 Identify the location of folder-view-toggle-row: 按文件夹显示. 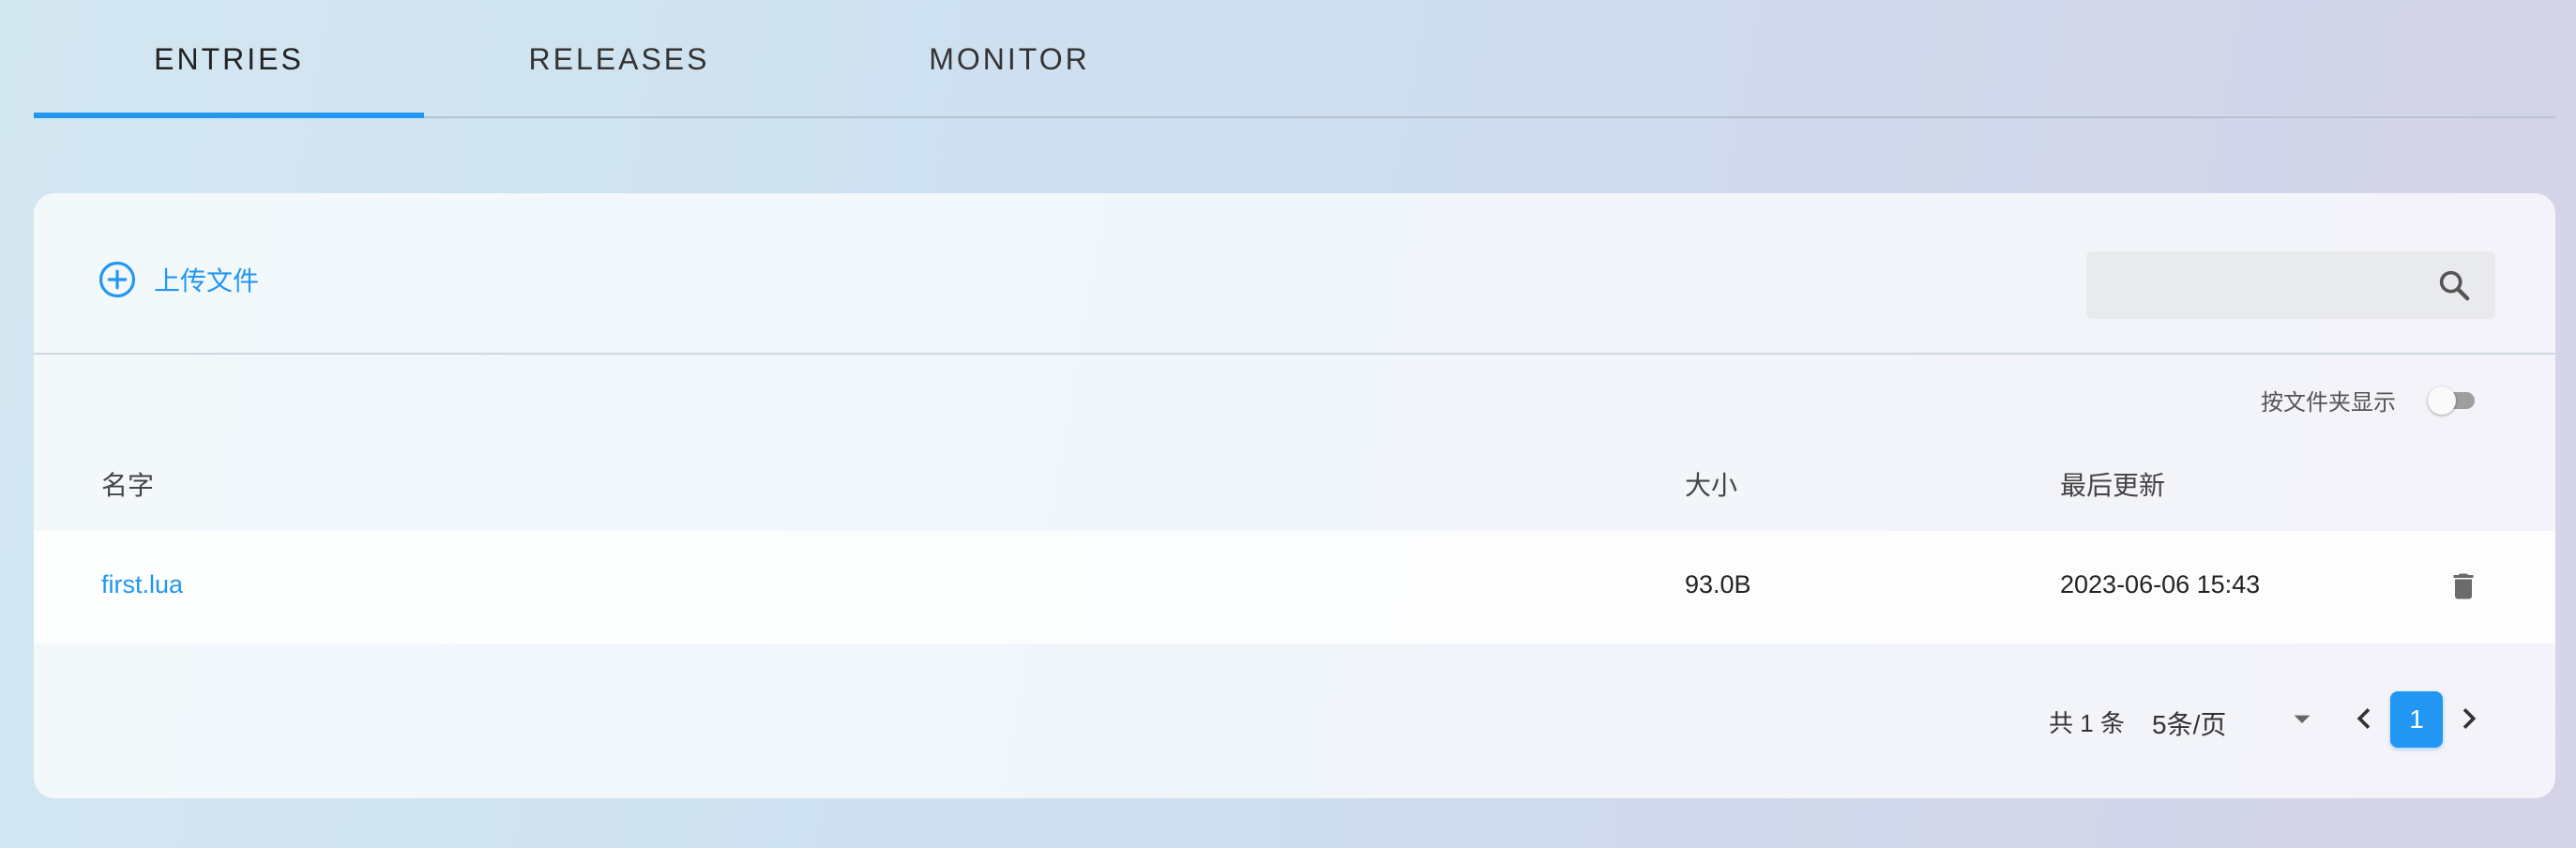
(2369, 400).